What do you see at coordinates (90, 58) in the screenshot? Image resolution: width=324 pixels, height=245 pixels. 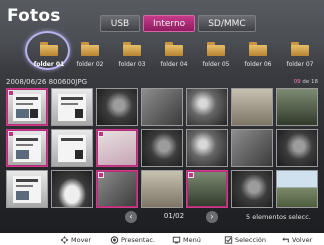 I see `folder-item: folder 02` at bounding box center [90, 58].